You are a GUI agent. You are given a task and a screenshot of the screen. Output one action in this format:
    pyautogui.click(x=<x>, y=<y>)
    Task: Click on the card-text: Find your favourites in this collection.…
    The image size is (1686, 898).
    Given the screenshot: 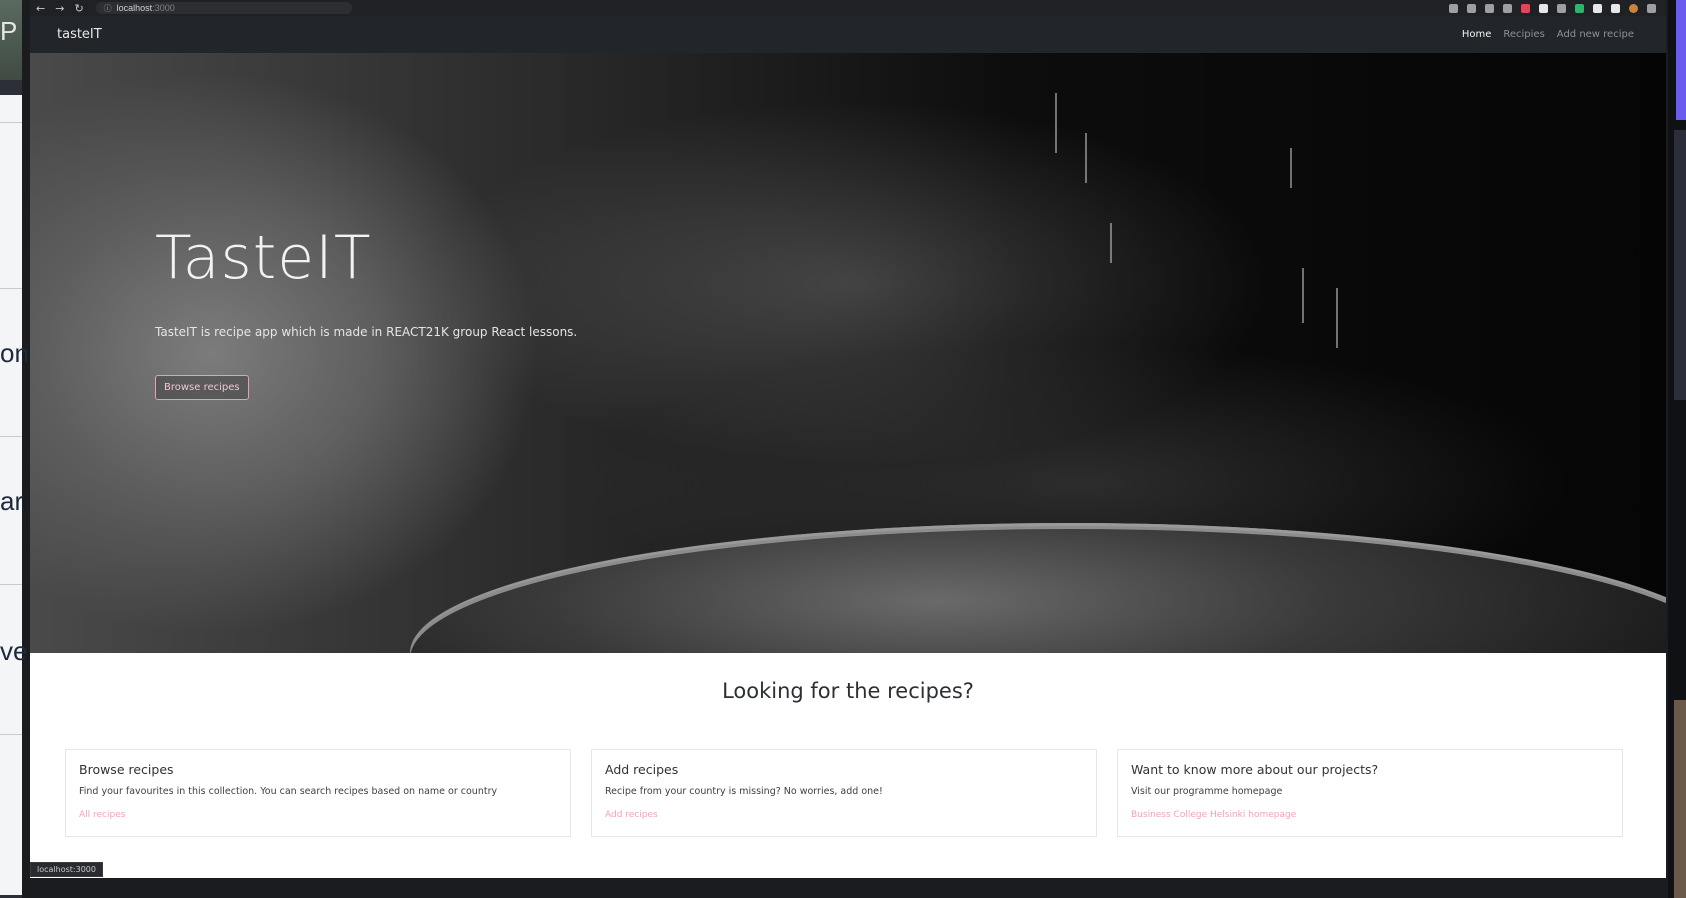 What is the action you would take?
    pyautogui.click(x=288, y=791)
    